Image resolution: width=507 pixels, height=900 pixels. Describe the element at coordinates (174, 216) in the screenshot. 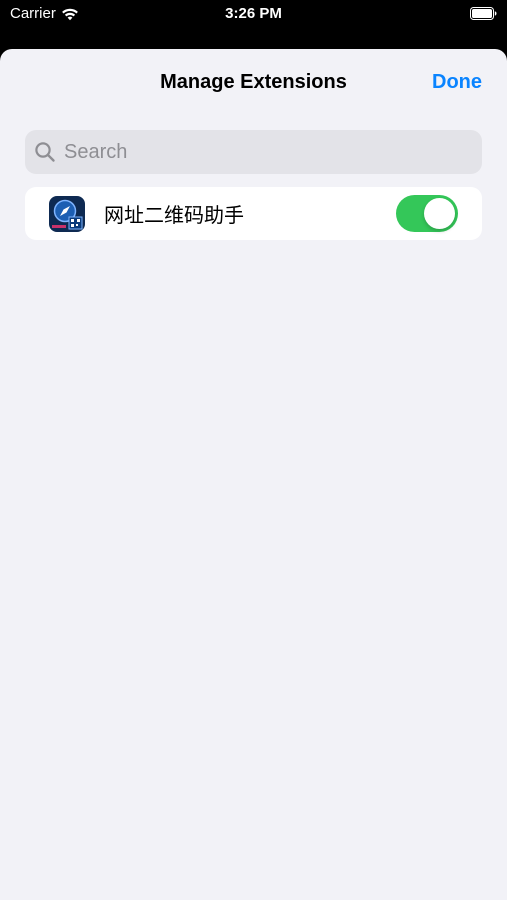

I see `extension-name: 网址二维码助手` at that location.